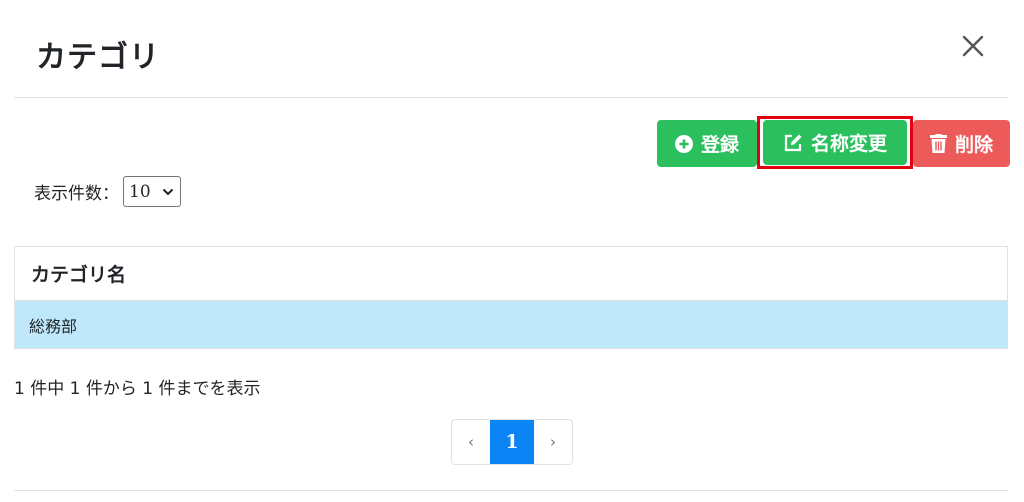 The height and width of the screenshot is (502, 1024). Describe the element at coordinates (140, 191) in the screenshot. I see `perpage-value: 10` at that location.